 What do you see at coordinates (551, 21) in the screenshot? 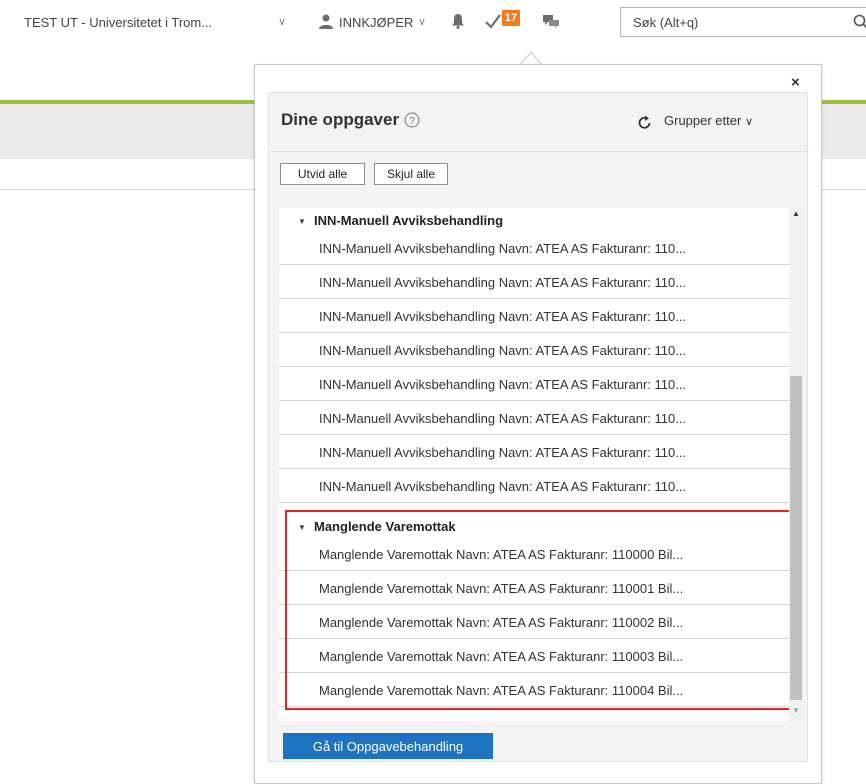
I see `chat-icon` at bounding box center [551, 21].